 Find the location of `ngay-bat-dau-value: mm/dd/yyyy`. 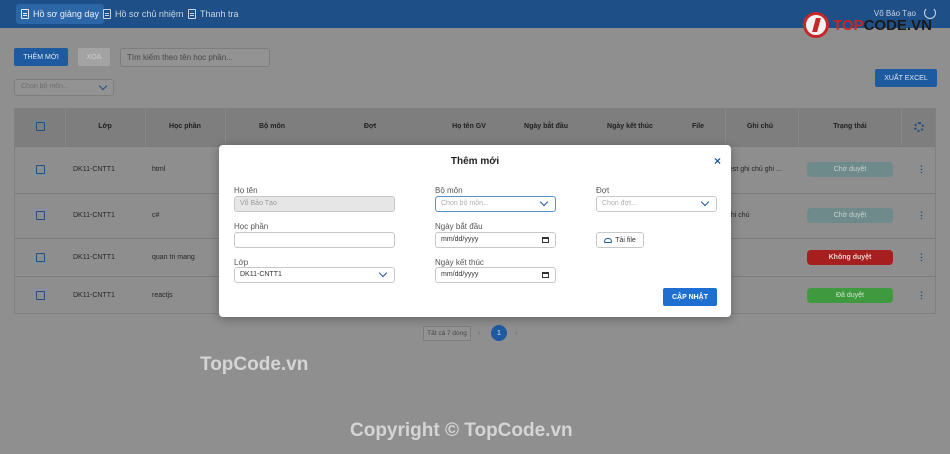

ngay-bat-dau-value: mm/dd/yyyy is located at coordinates (460, 239).